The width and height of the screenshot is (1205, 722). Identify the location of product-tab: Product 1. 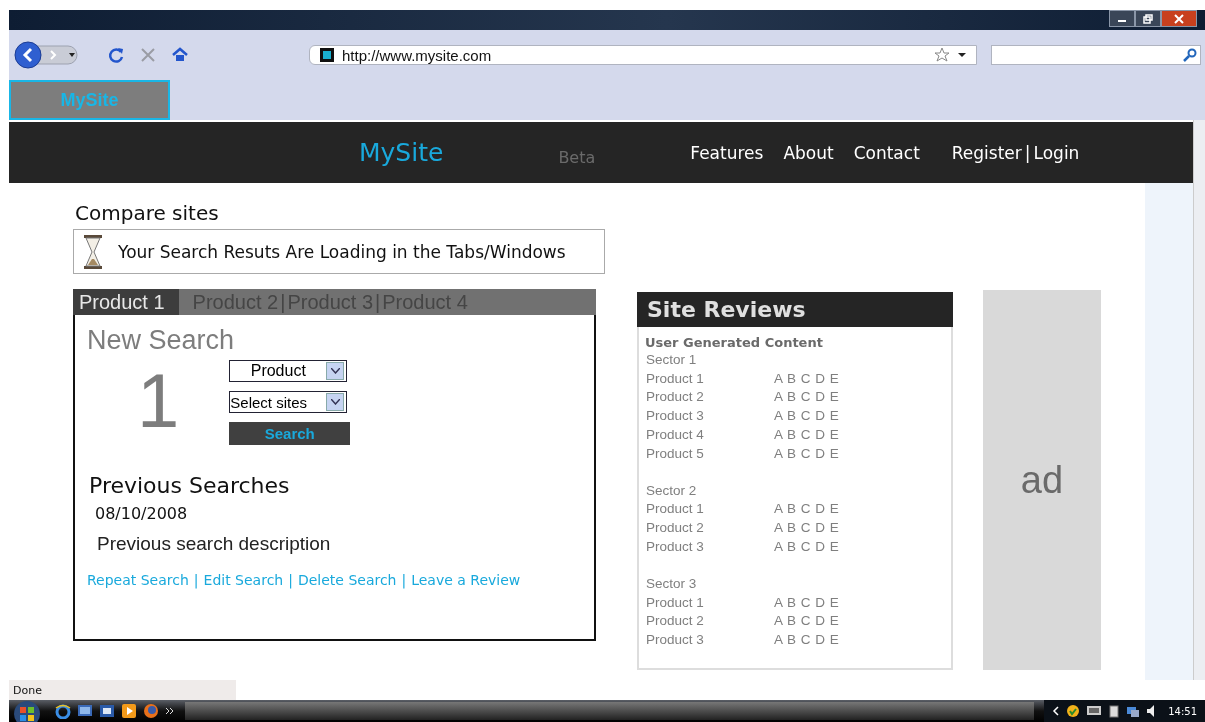
(126, 302).